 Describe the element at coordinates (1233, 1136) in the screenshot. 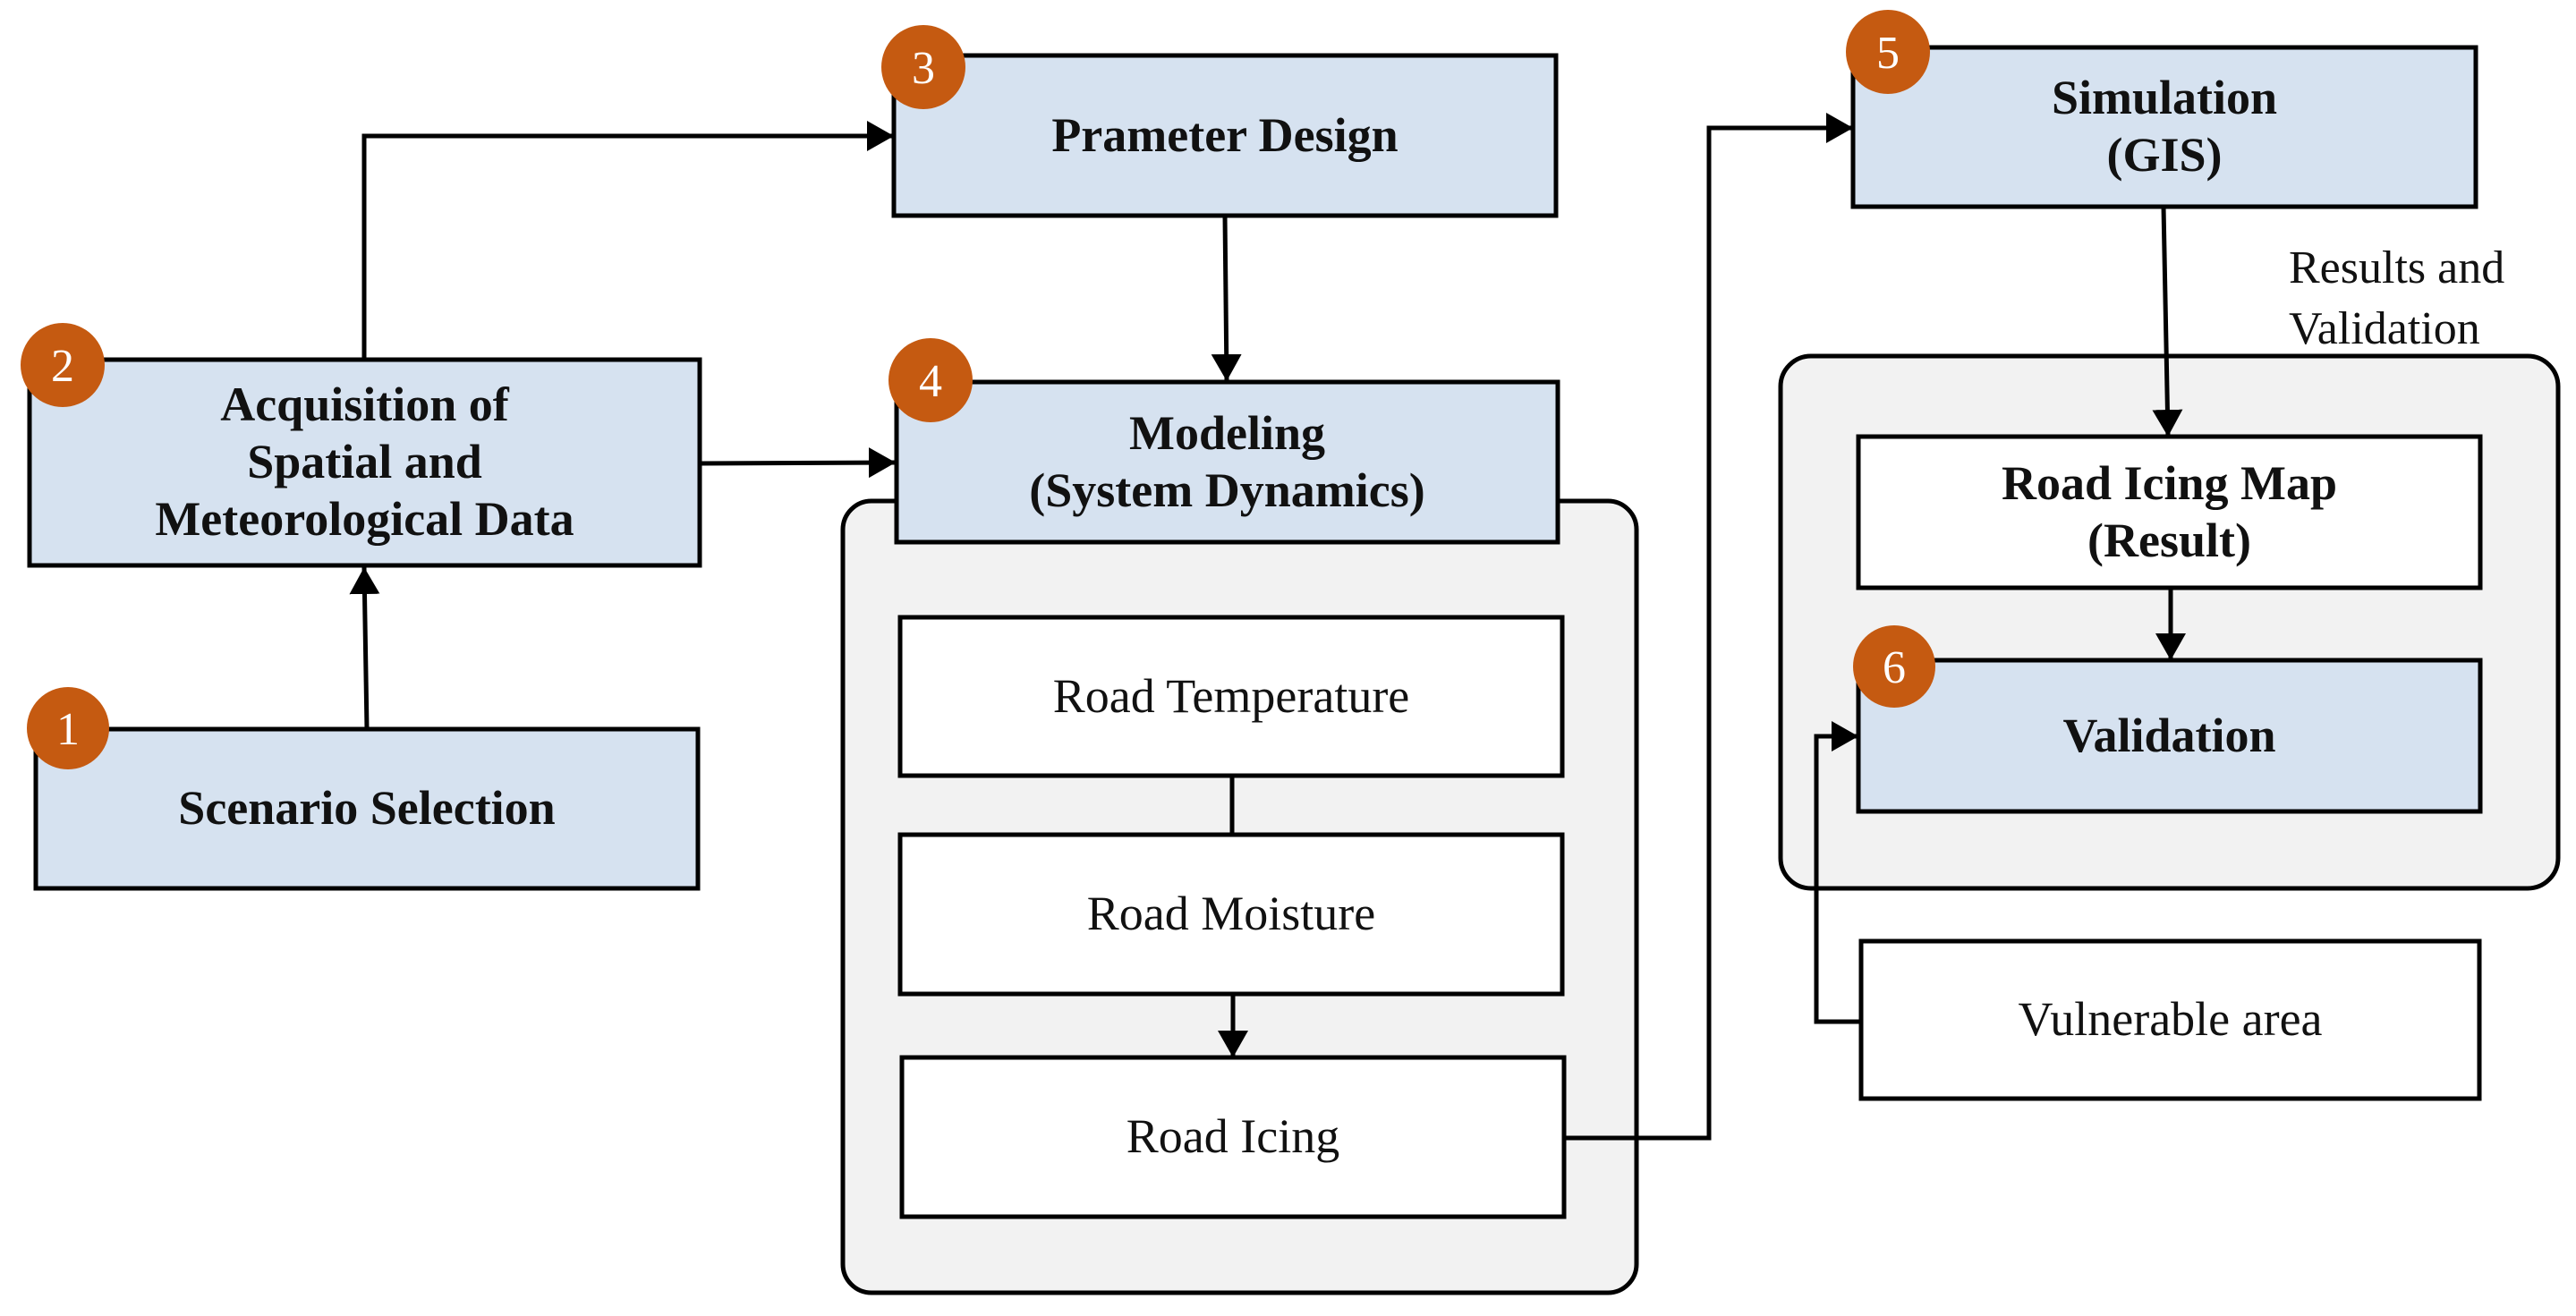

I see `road-icing-label: Road Icing` at that location.